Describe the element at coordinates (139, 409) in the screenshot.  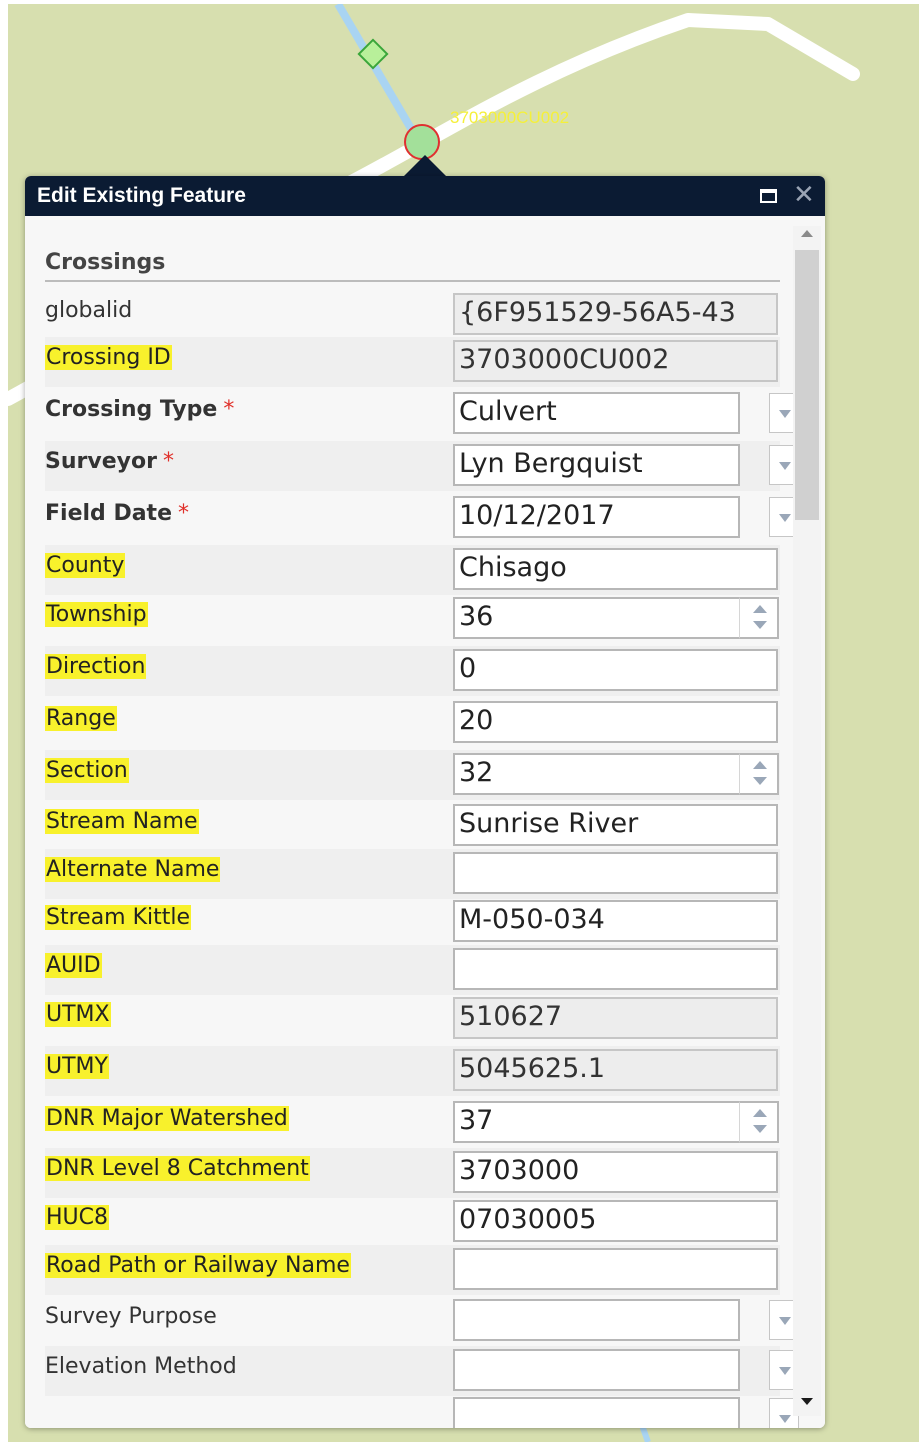
I see `field-label: Crossing Type *` at that location.